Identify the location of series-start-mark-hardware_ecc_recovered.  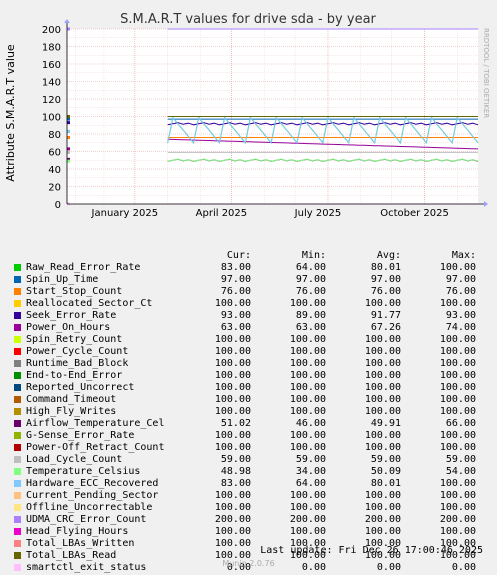
(68, 131).